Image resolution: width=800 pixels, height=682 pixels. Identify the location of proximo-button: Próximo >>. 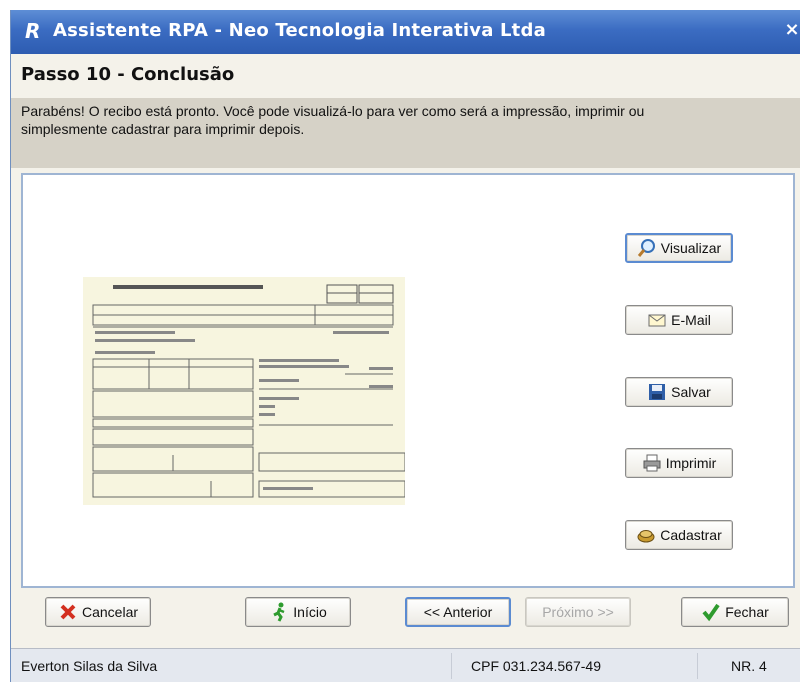
(578, 612).